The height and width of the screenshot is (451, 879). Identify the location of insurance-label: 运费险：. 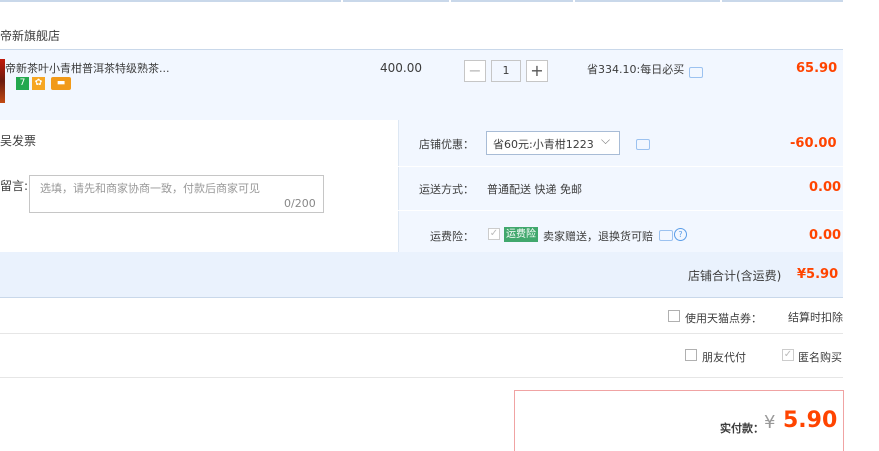
(452, 236).